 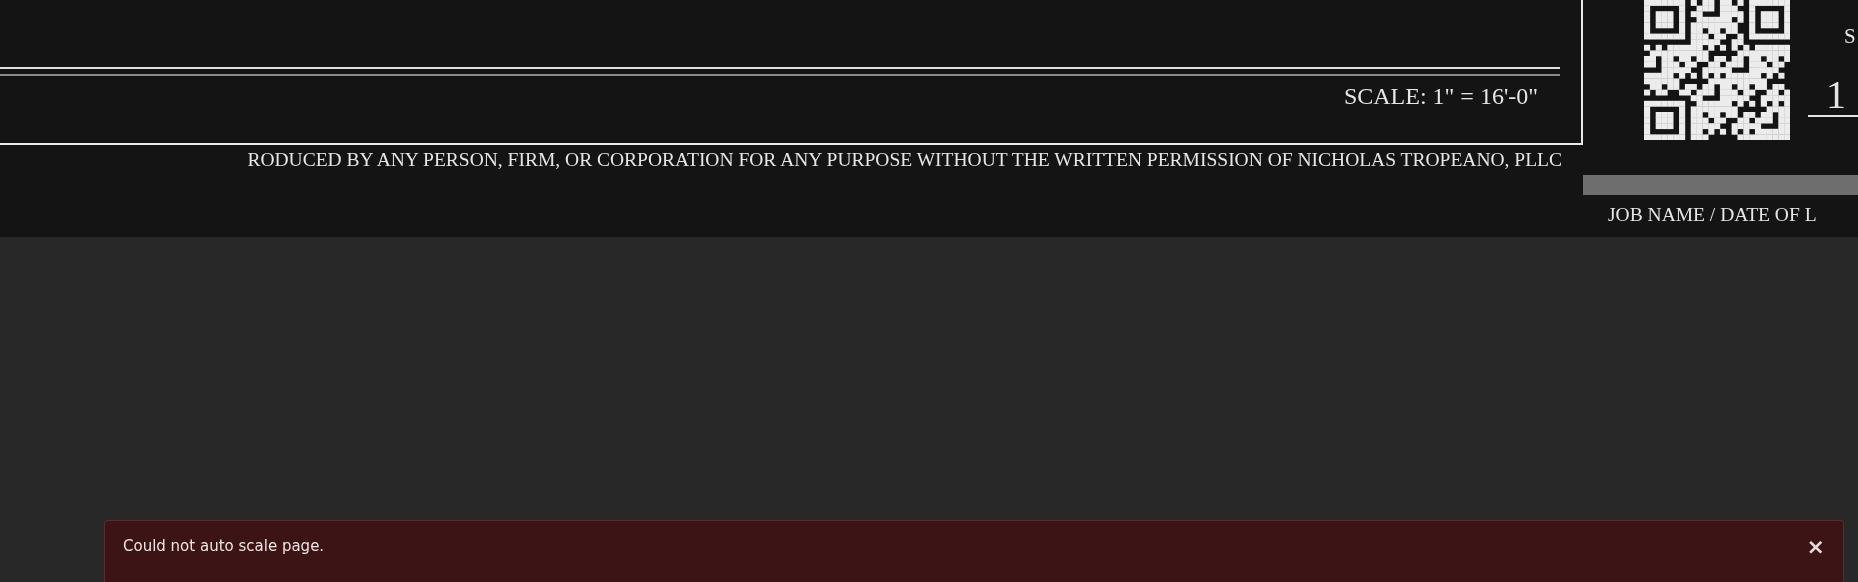 I want to click on copyright-notice: RODUCED BY ANY PERSON, FIRM, OR CORPORATION FOR ANY PURPOSE WITHOUT THE WRITTEN PERMISSION OF NICHOLAS TROPEANO, PLLC, so click(x=904, y=159).